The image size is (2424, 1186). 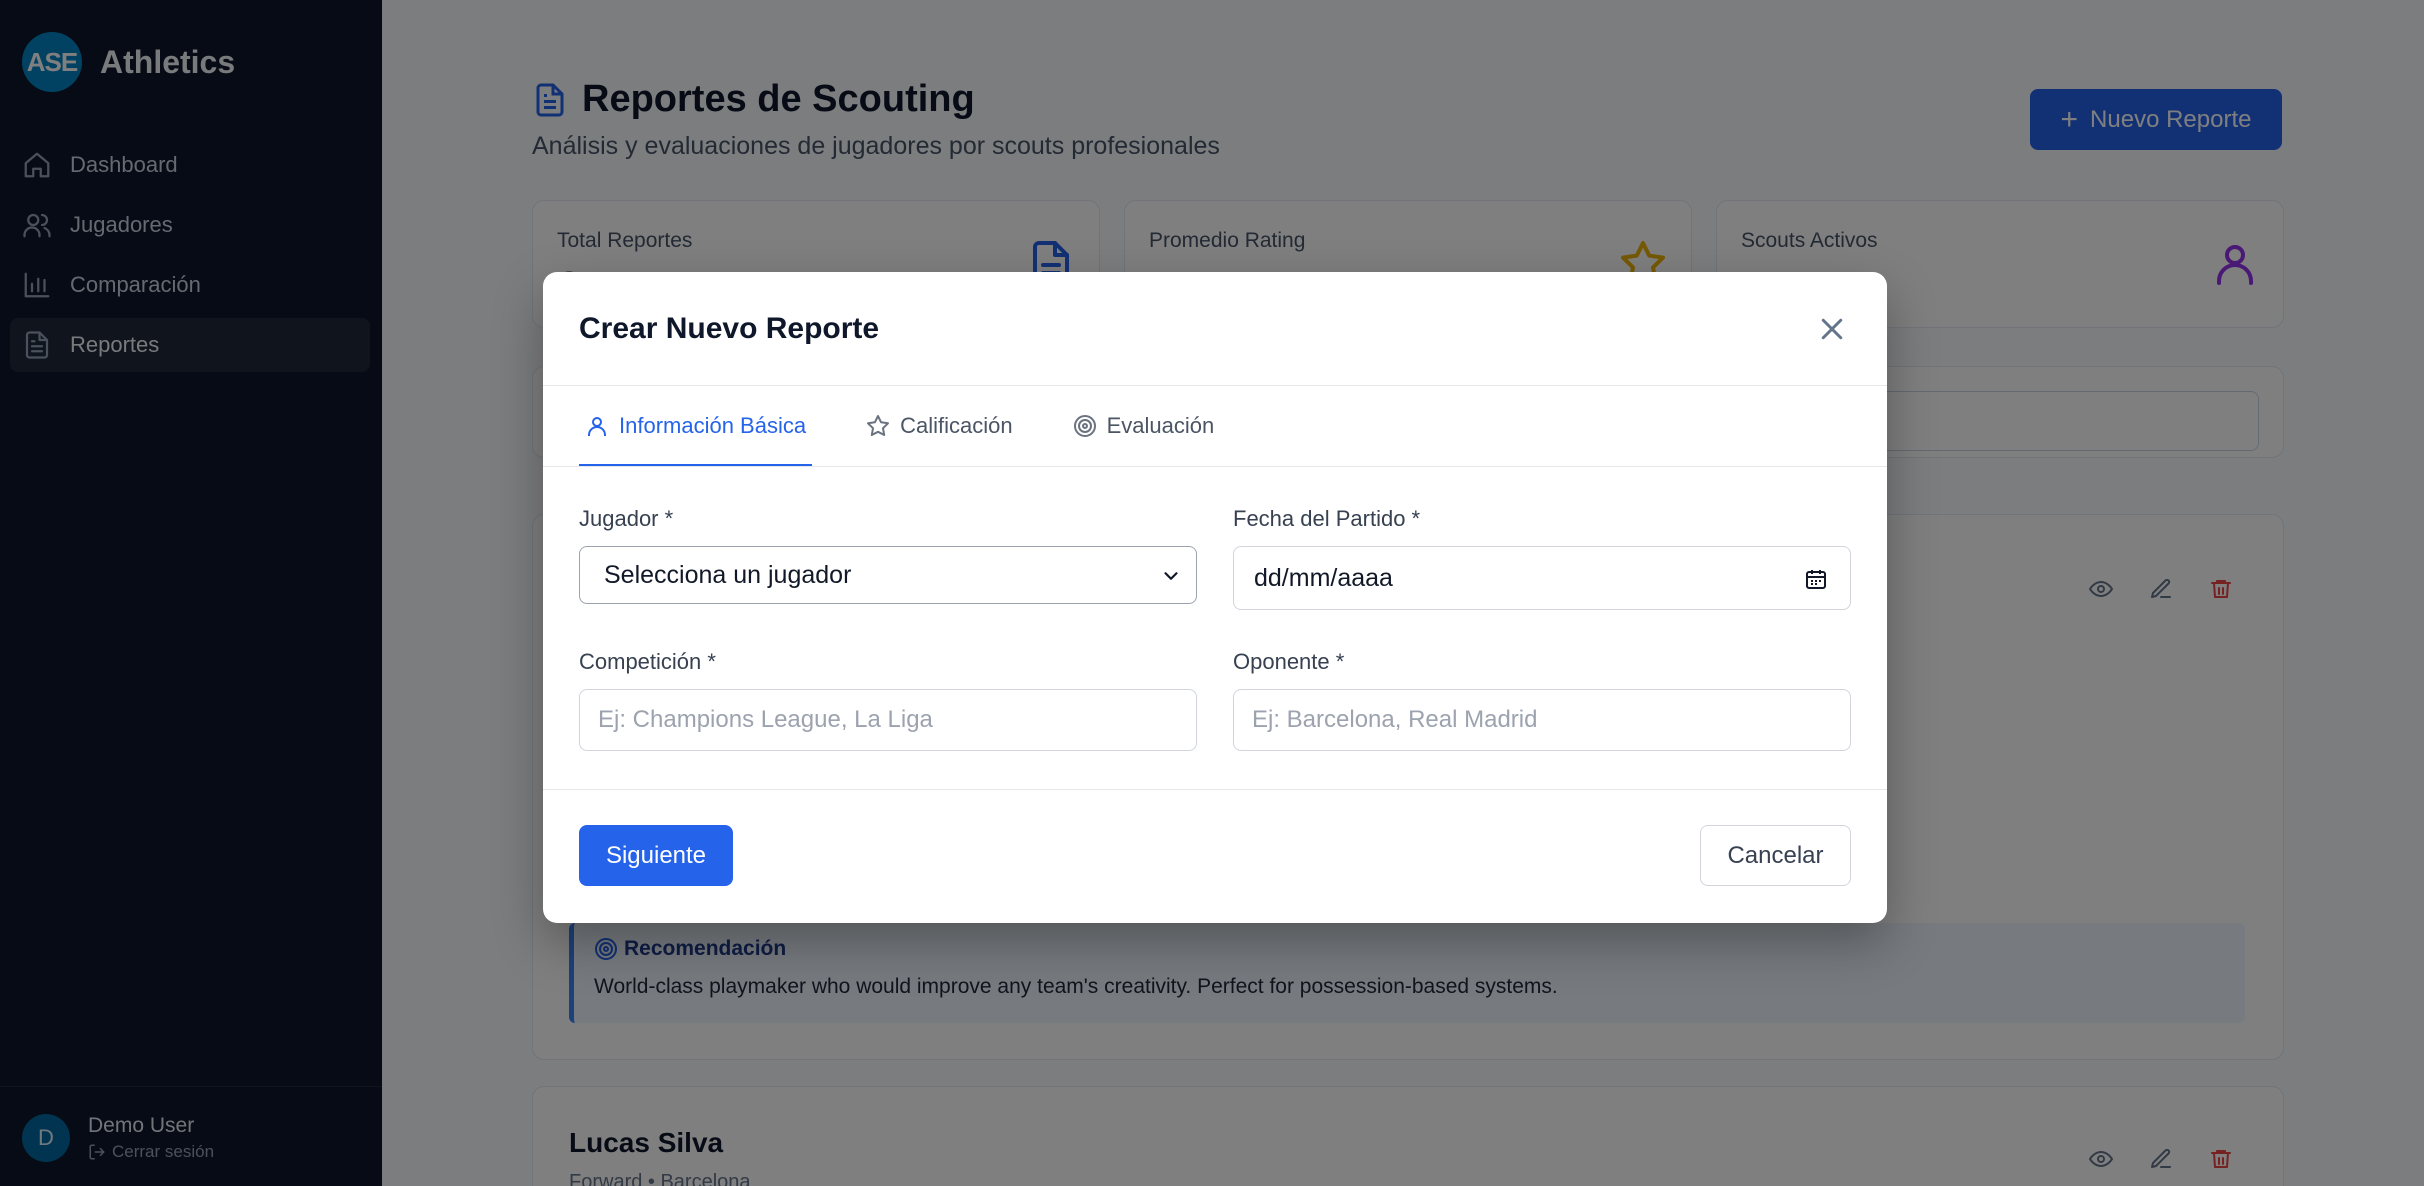 I want to click on player-select-value: Selecciona un jugador, so click(x=728, y=574).